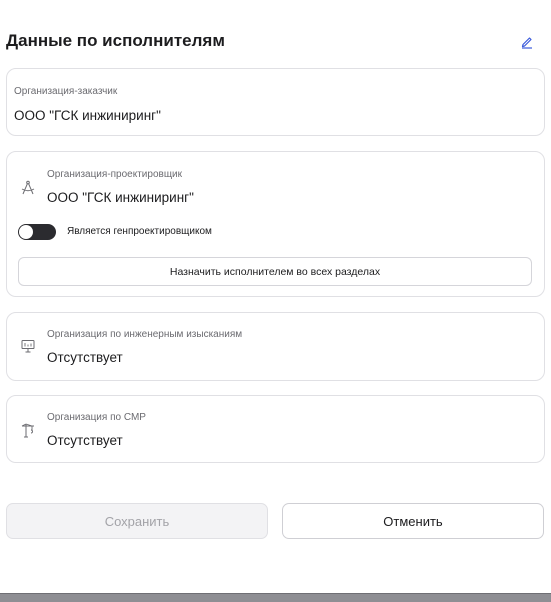  Describe the element at coordinates (120, 197) in the screenshot. I see `designer-value: ООО "ГСК инжиниринг"` at that location.